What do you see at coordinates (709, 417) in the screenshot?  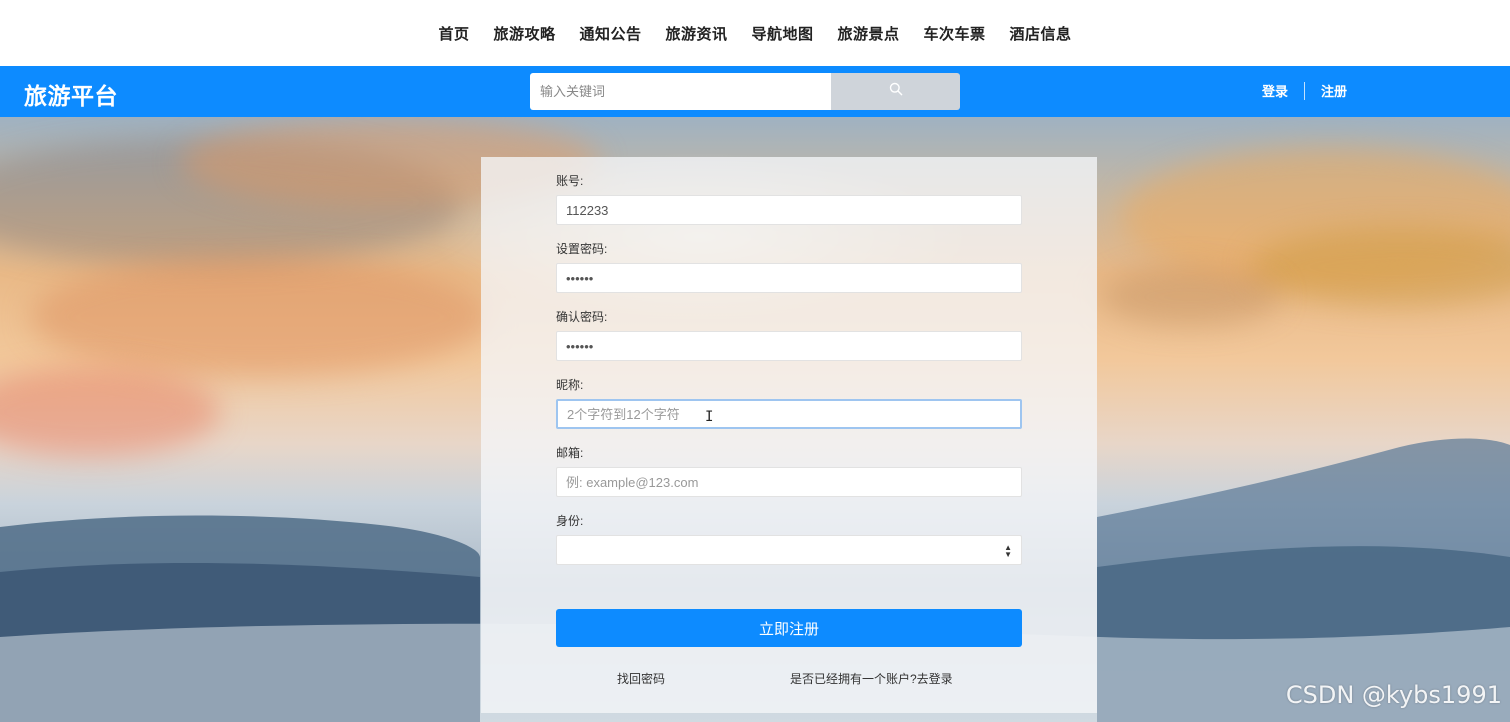 I see `text-cursor-icon: I` at bounding box center [709, 417].